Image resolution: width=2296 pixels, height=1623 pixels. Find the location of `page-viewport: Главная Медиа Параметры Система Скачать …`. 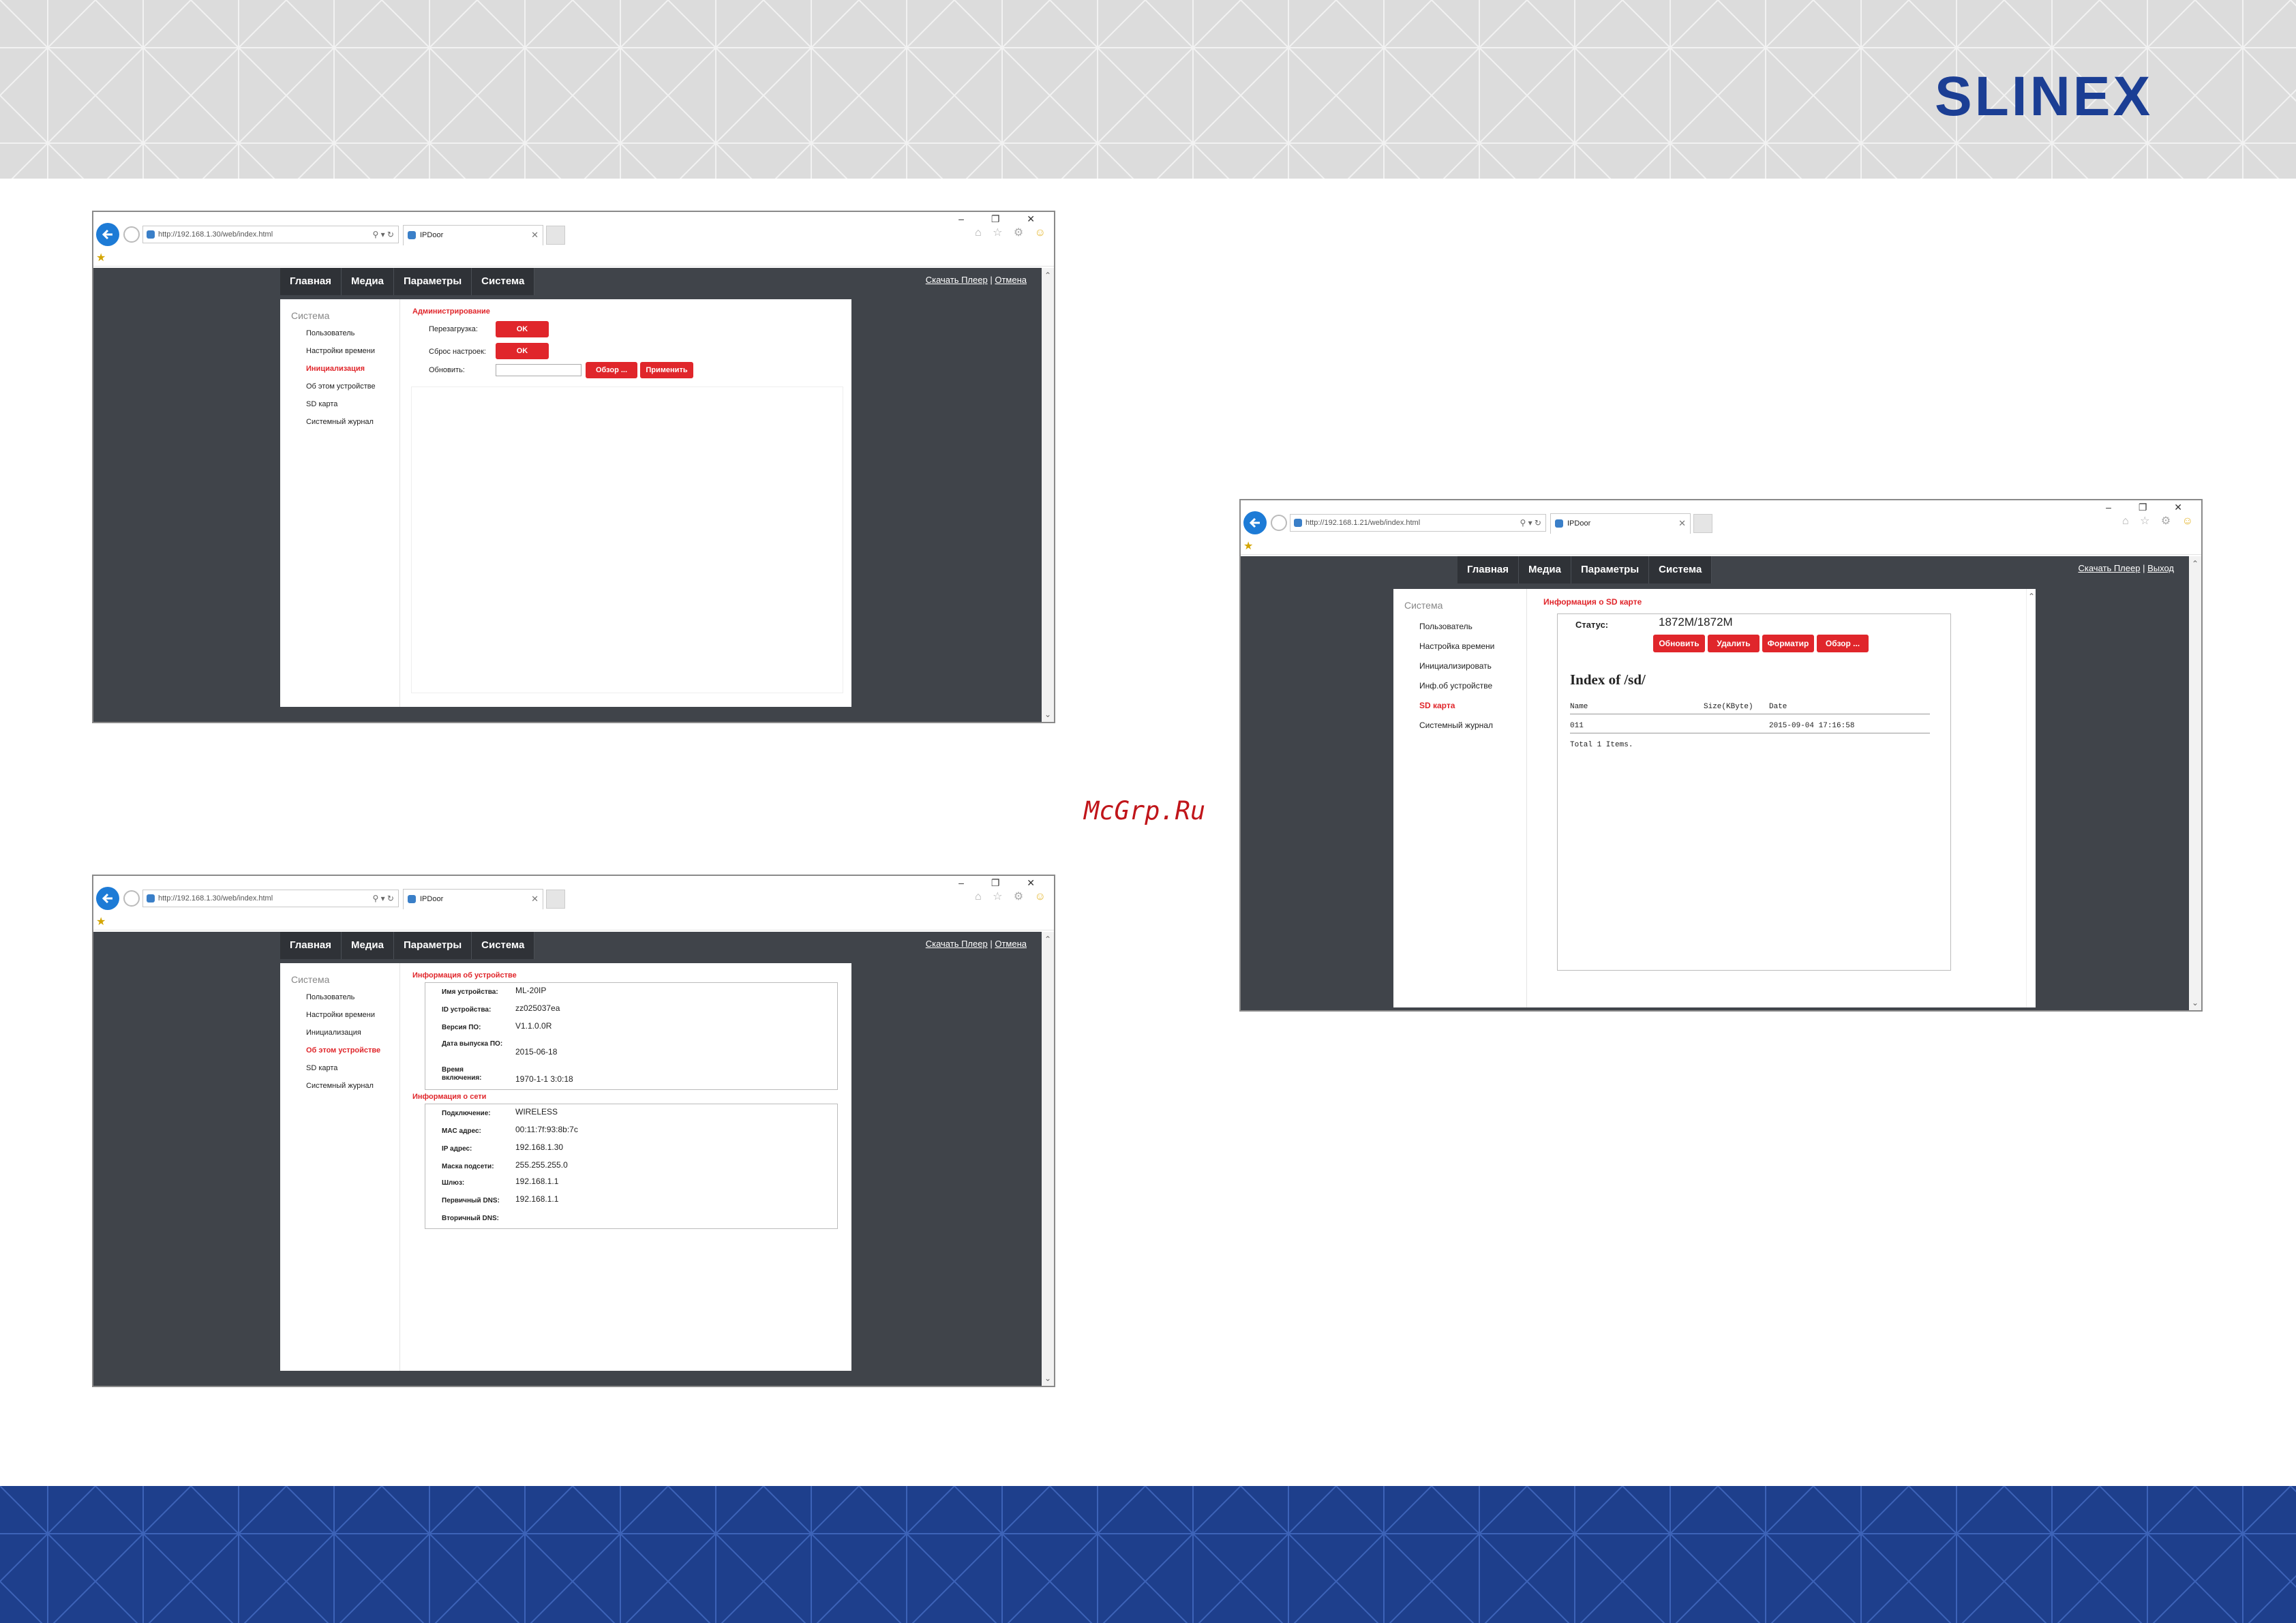

page-viewport: Главная Медиа Параметры Система Скачать … is located at coordinates (1721, 783).